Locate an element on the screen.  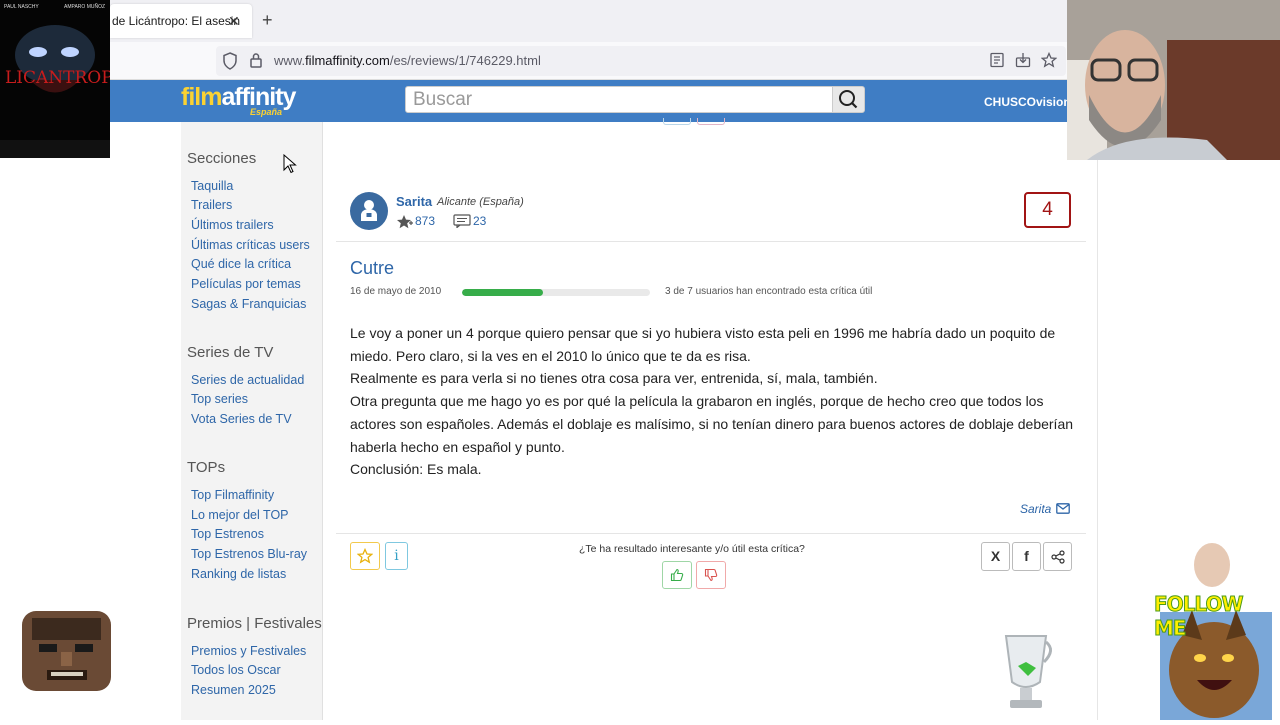
share-x-button: X is located at coordinates (995, 556).